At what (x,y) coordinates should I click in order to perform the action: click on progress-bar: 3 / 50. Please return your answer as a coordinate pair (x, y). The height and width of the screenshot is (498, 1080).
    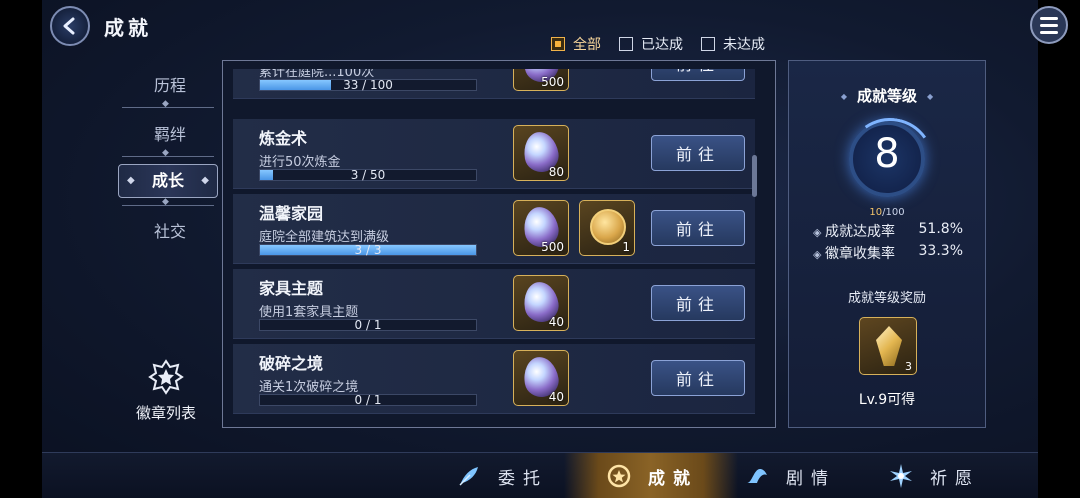
    Looking at the image, I should click on (368, 175).